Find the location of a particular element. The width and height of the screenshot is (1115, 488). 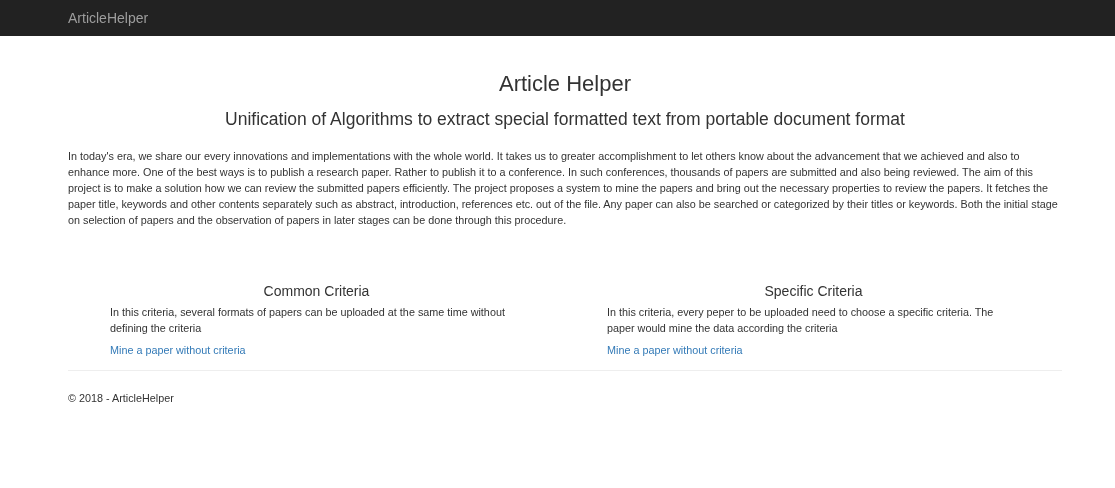

page-title: Article Helper is located at coordinates (564, 84).